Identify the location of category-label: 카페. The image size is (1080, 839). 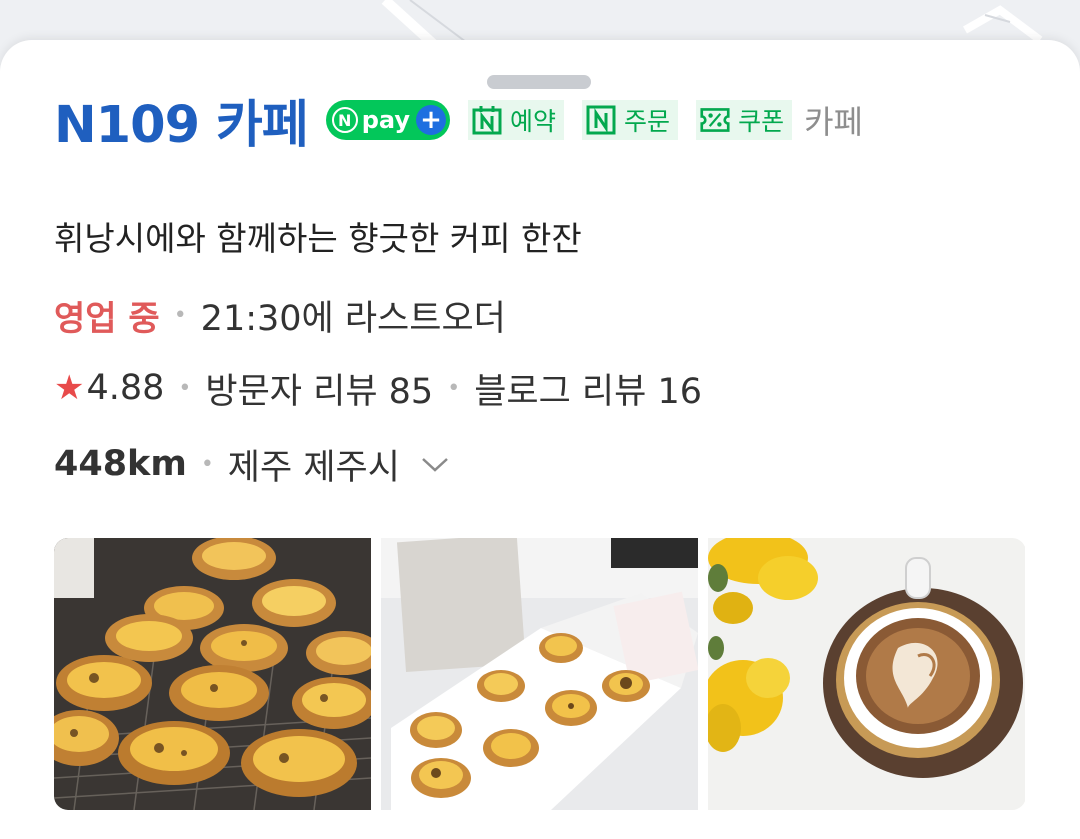
(833, 122).